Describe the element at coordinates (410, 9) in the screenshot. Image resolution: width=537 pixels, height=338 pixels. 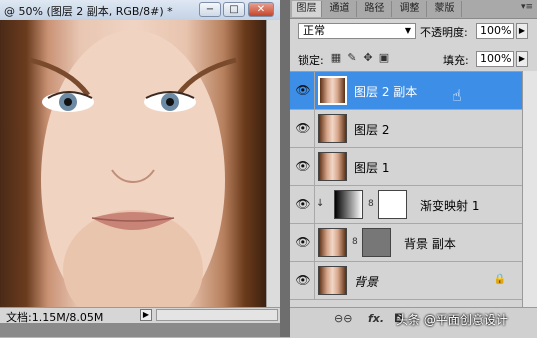
I see `tab-adjustments: 调整` at that location.